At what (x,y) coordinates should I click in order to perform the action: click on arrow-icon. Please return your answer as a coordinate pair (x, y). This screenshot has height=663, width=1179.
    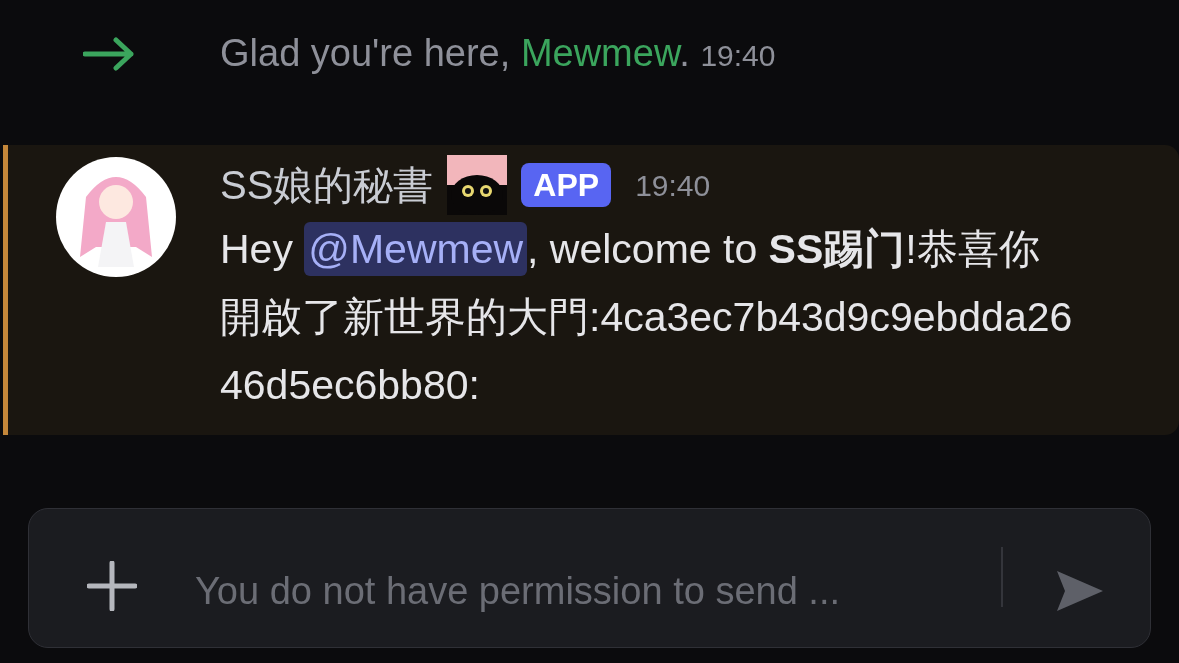
    Looking at the image, I should click on (109, 53).